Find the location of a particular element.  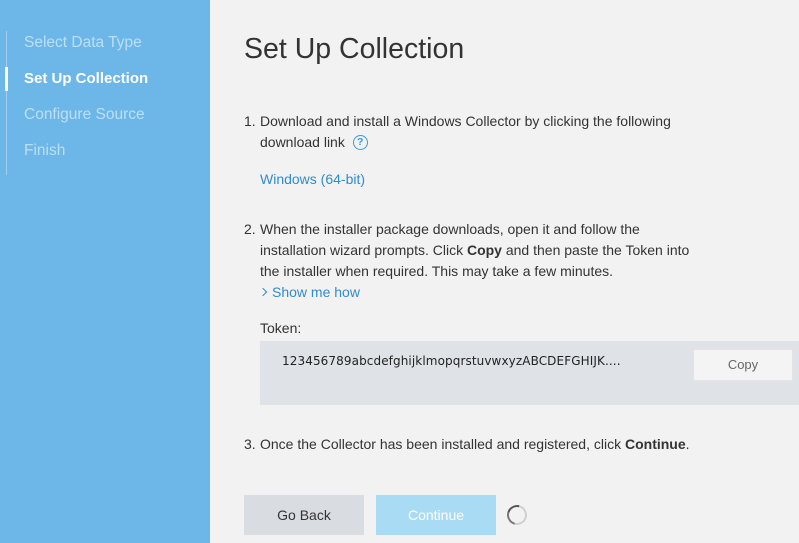

step3-number: 3. is located at coordinates (250, 444).